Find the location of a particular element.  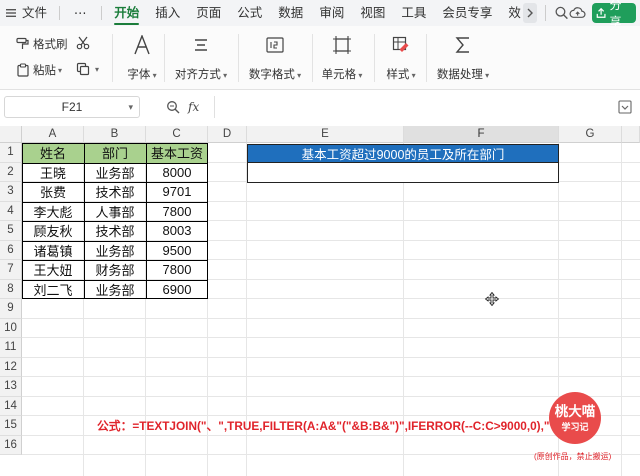

tab-page: 页面 is located at coordinates (208, 13).